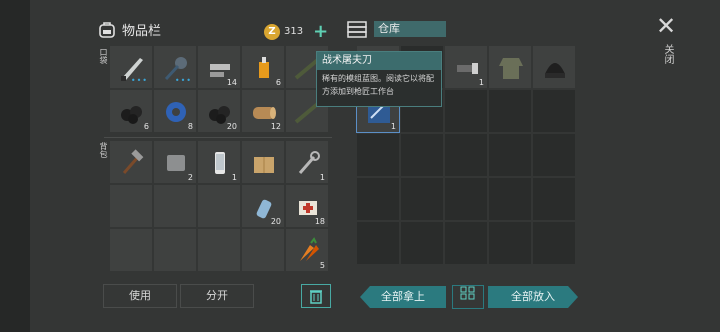 The image size is (720, 332). Describe the element at coordinates (533, 297) in the screenshot. I see `put-all-button: 全部放入` at that location.